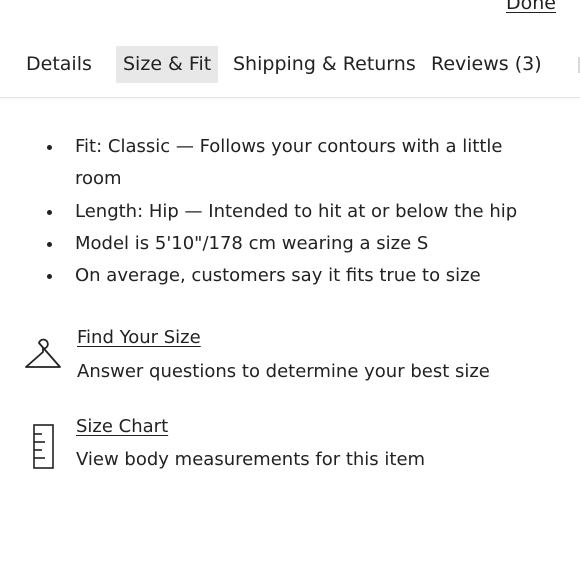 The width and height of the screenshot is (580, 579). I want to click on tab-shipping-and-returns: Shipping & Returns, so click(324, 64).